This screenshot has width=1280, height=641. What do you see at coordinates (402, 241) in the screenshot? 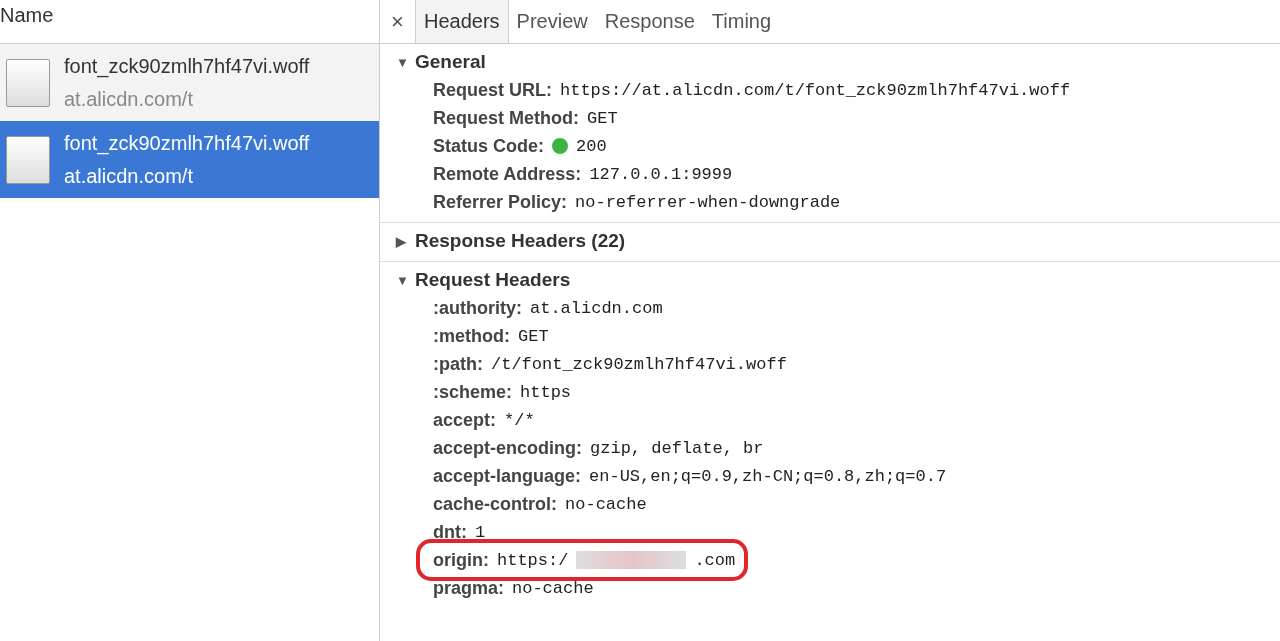
I see `disclosure-triangle-icon: ▶` at bounding box center [402, 241].